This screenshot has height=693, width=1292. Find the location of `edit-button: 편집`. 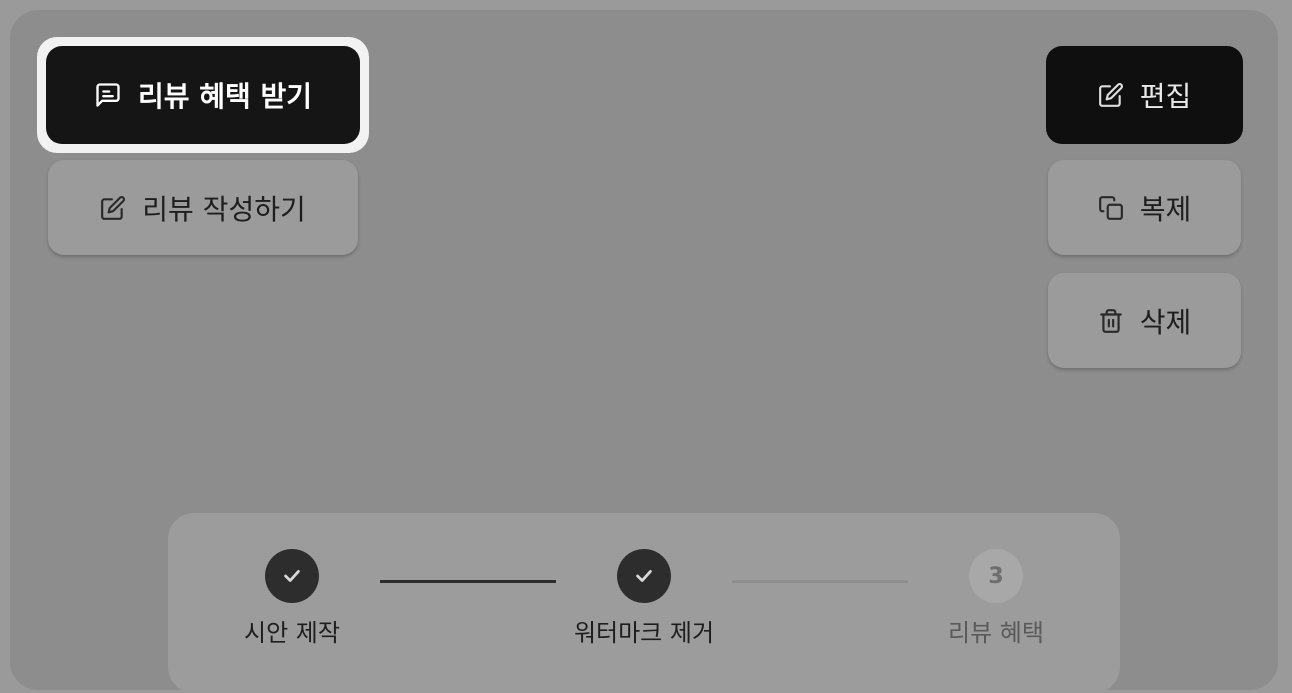

edit-button: 편집 is located at coordinates (1144, 95).